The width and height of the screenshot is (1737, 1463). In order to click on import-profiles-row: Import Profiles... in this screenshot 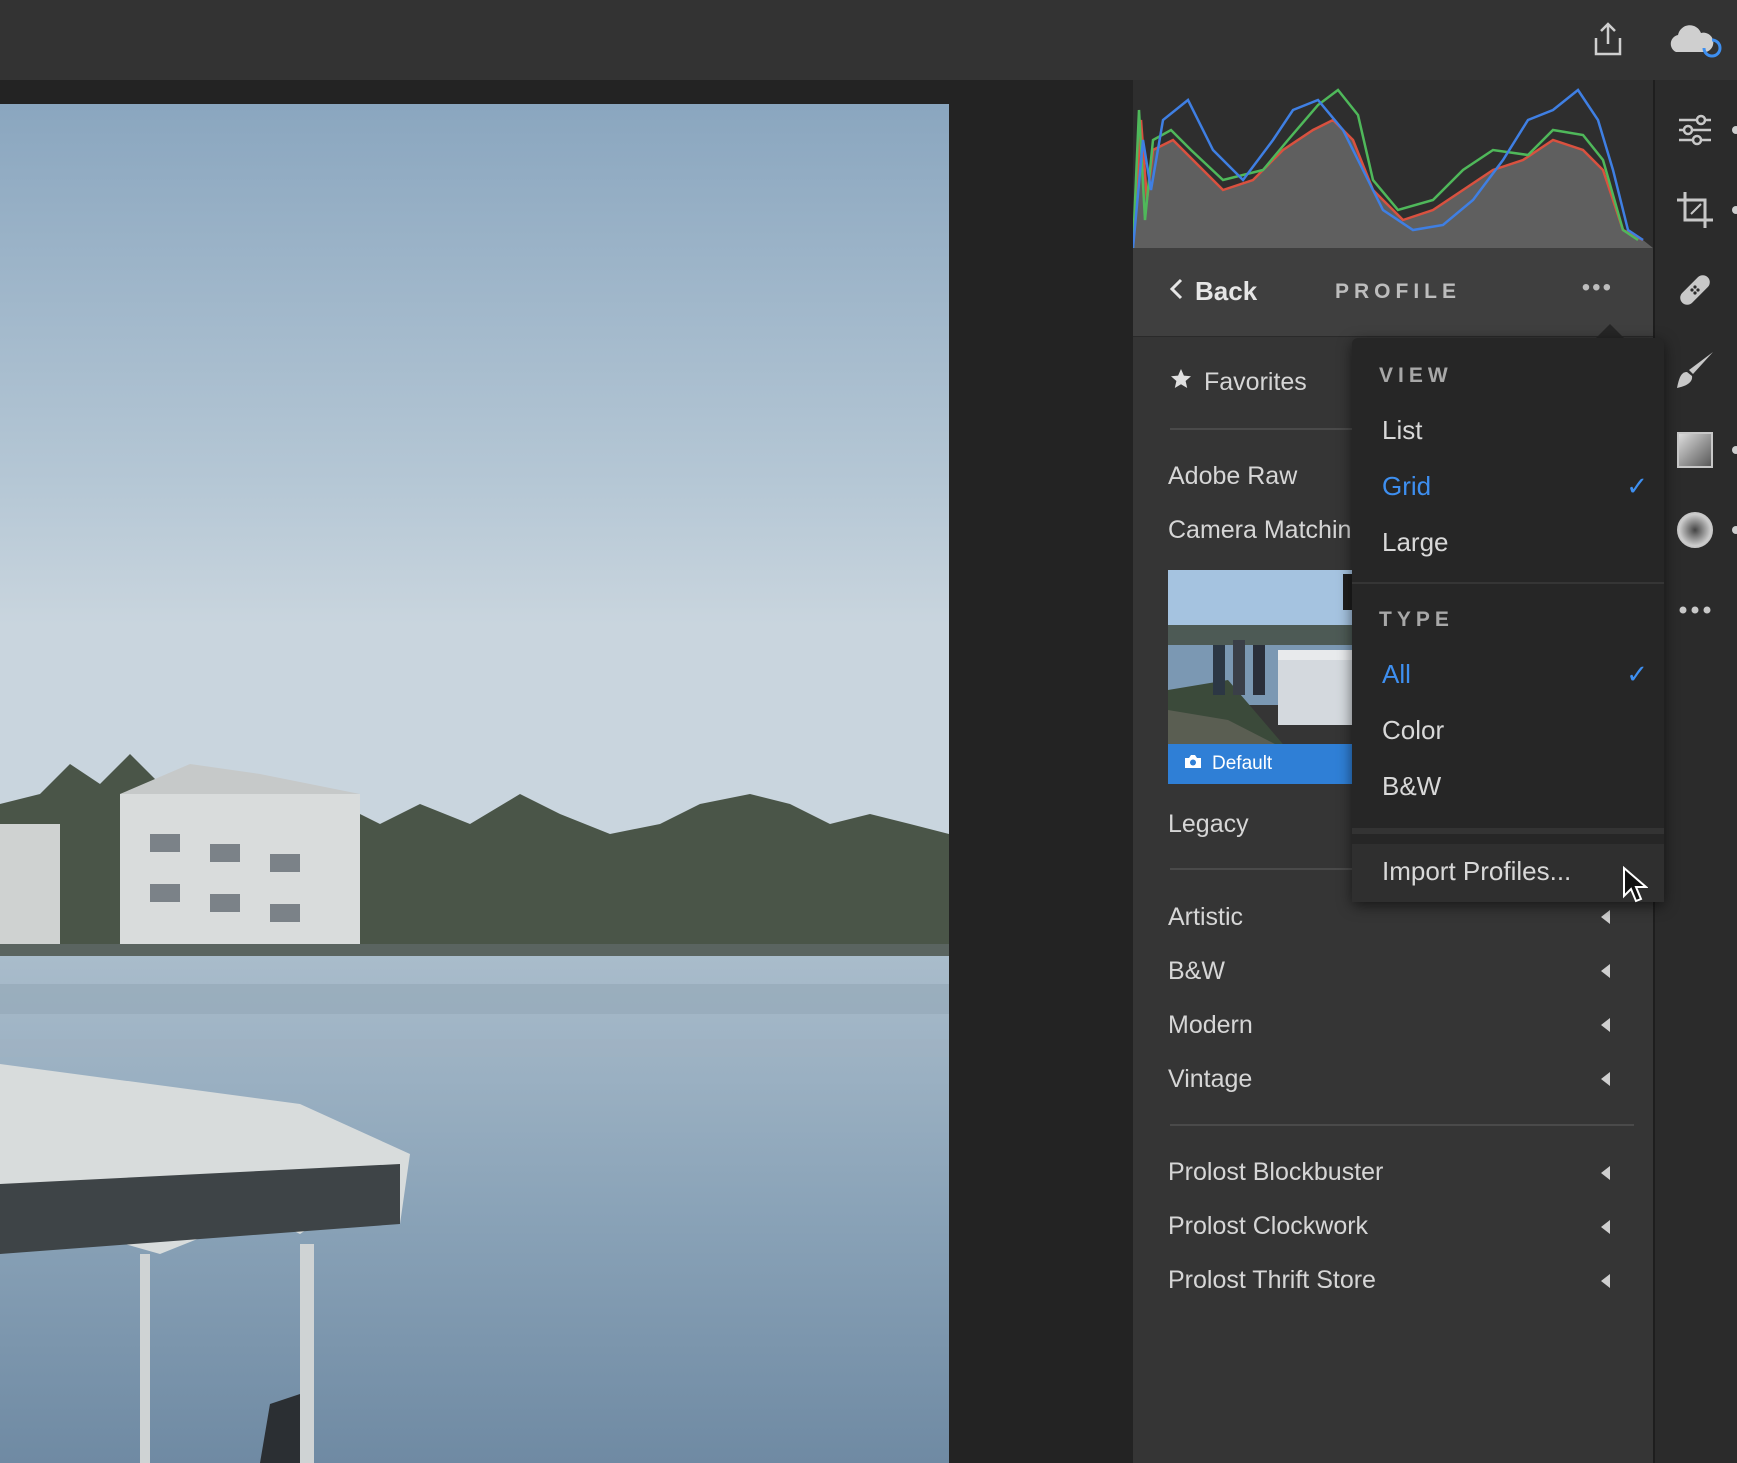, I will do `click(1508, 873)`.